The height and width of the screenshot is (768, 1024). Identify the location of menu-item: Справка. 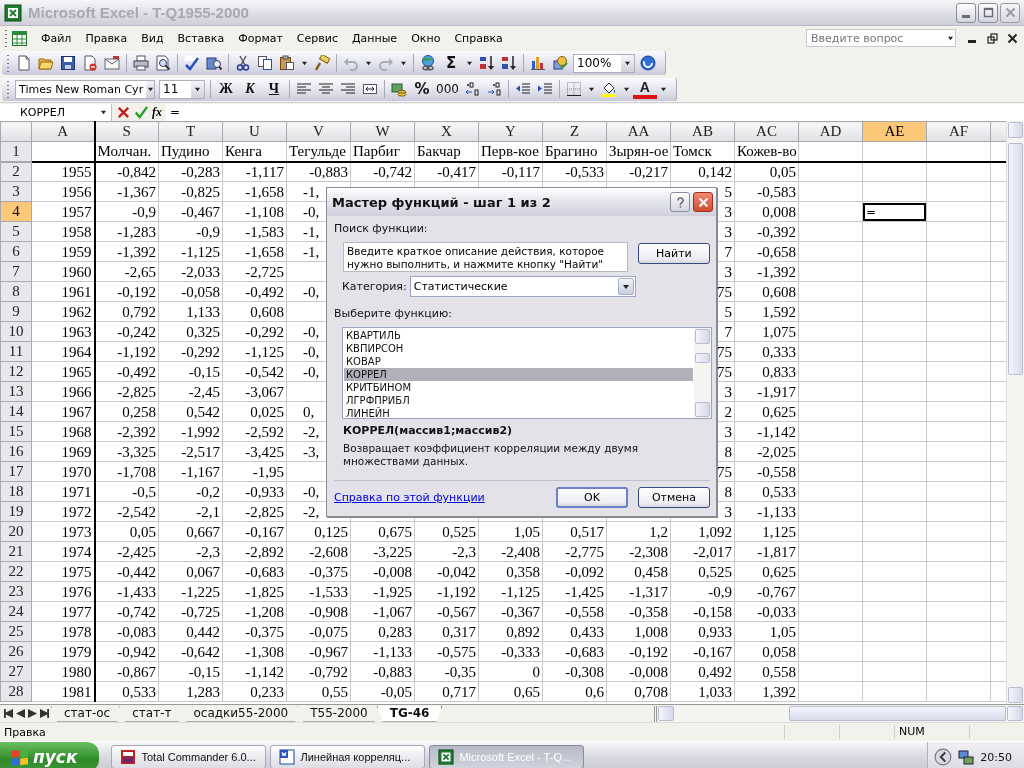
(478, 38).